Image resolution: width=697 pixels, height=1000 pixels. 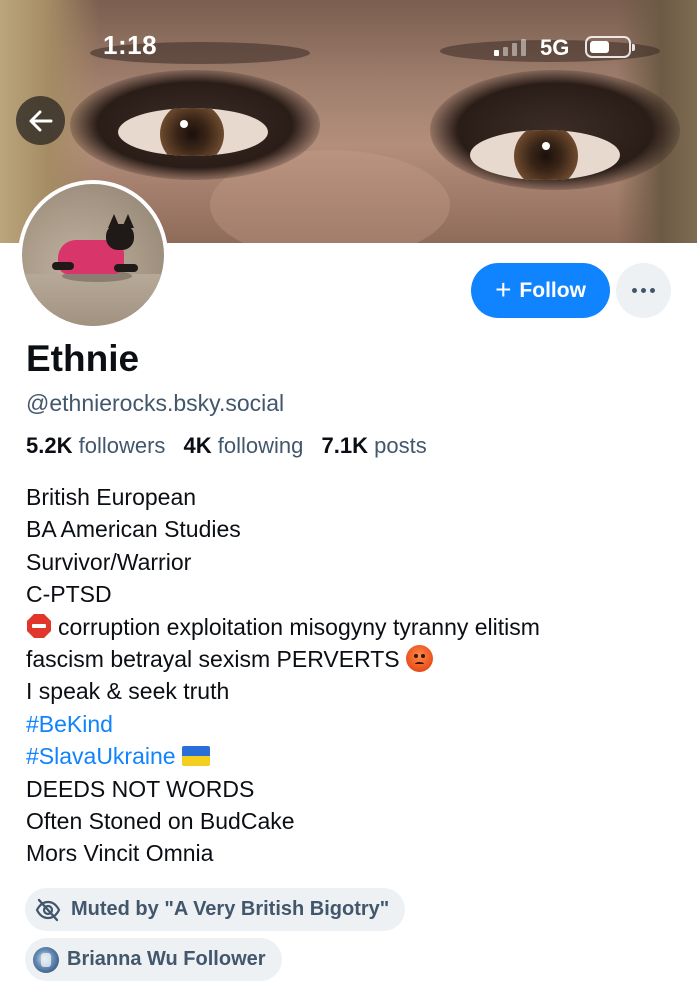 I want to click on display-name: Ethnie, so click(x=83, y=358).